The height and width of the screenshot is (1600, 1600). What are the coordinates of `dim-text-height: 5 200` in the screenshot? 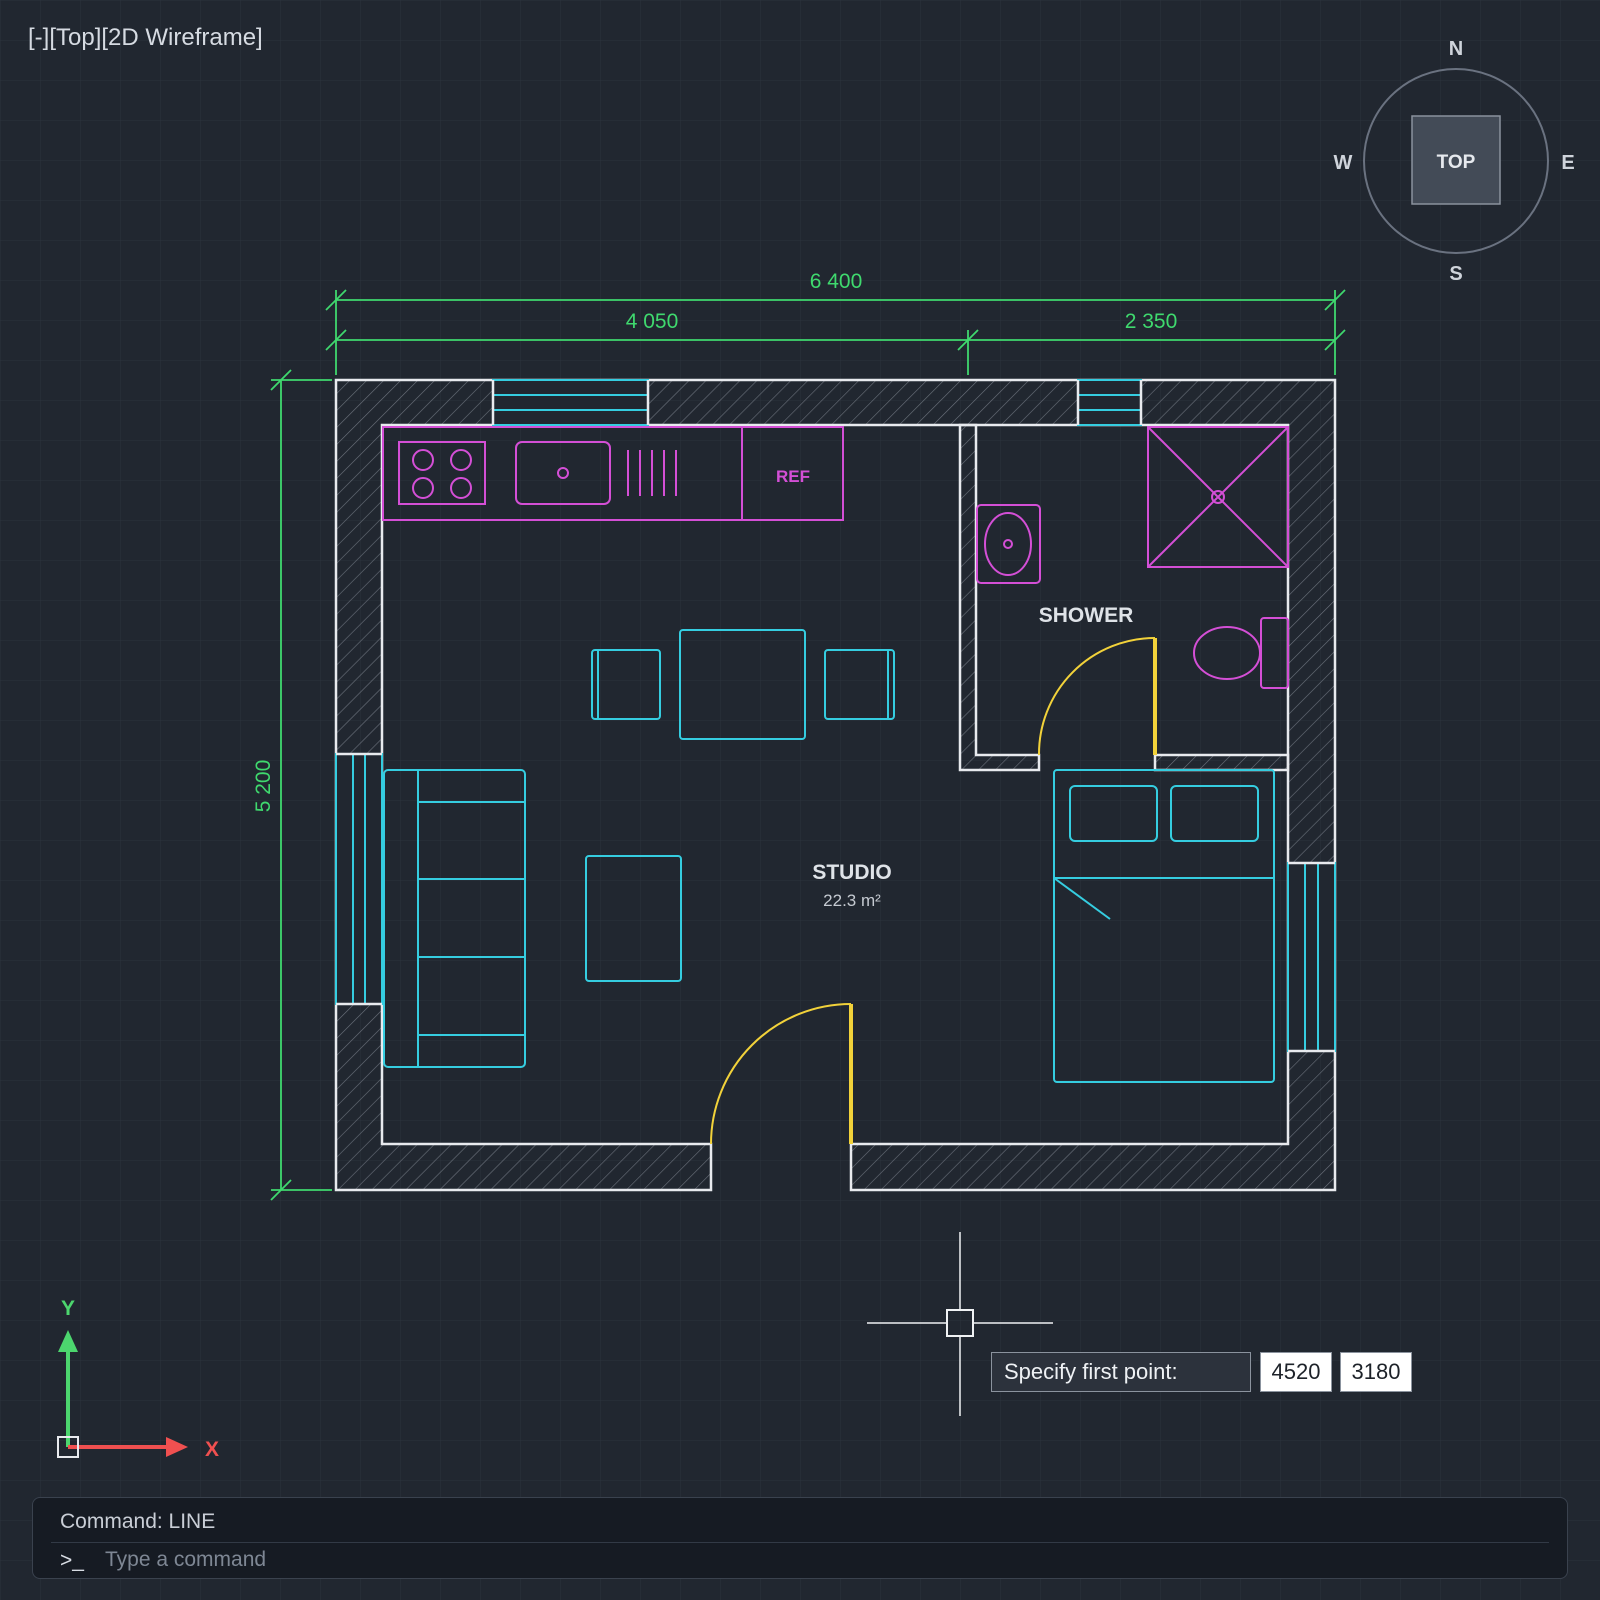 It's located at (263, 786).